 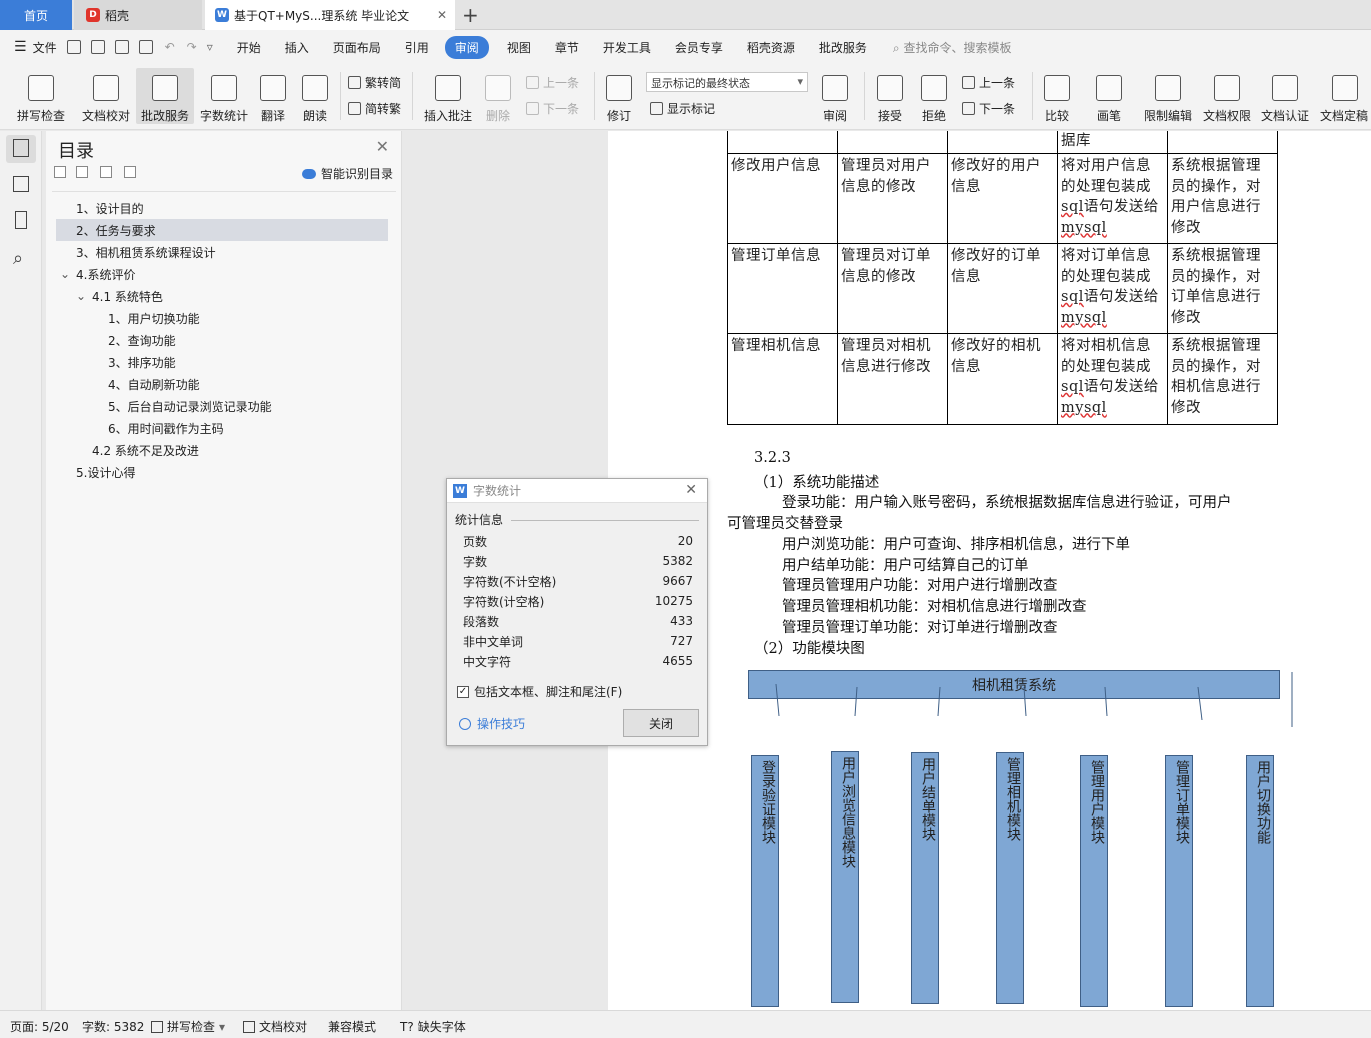 I want to click on file-menu: ☰ 文件, so click(x=35, y=47).